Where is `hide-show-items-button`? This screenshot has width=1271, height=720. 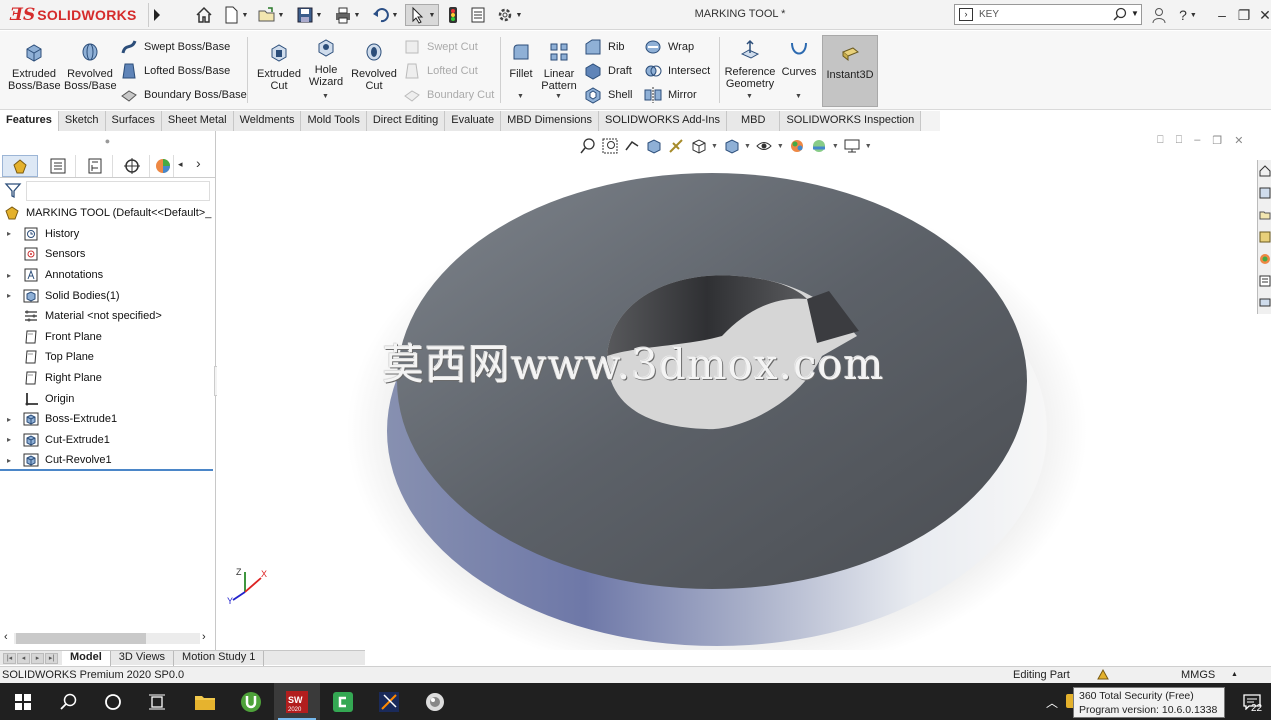
hide-show-items-button is located at coordinates (764, 146).